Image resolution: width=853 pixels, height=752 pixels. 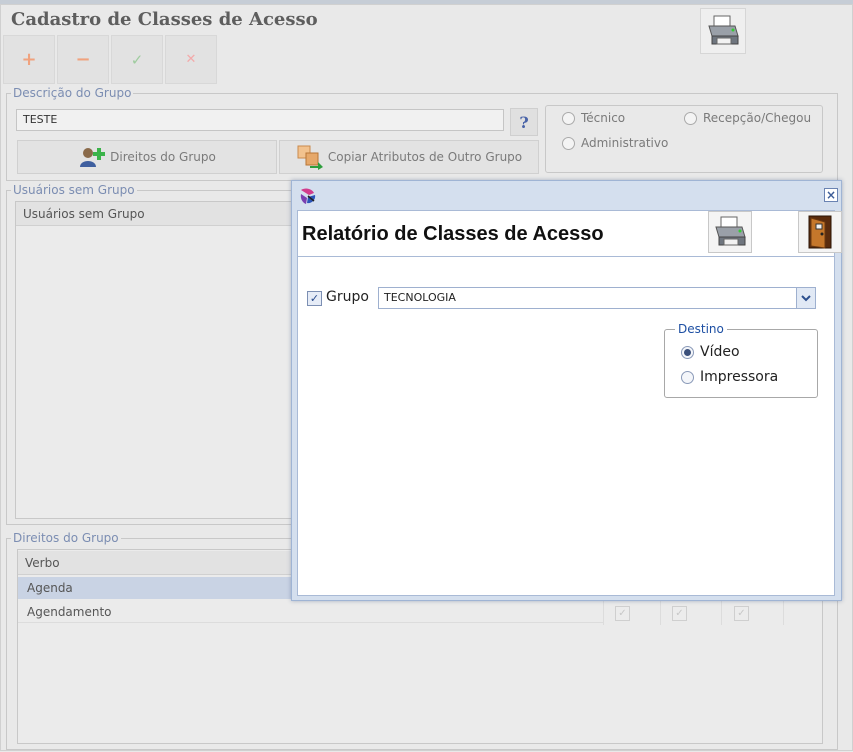 I want to click on group-select-value: TECNOLOGIA, so click(x=420, y=297).